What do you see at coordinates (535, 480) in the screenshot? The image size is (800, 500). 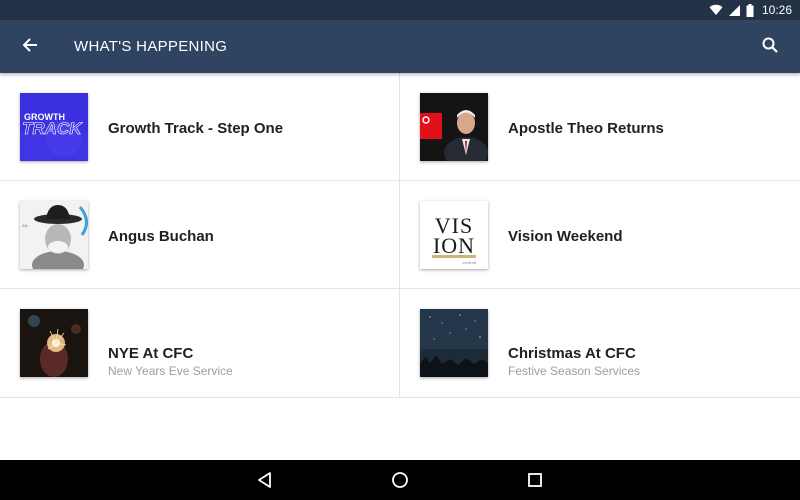 I see `nav-recents-button` at bounding box center [535, 480].